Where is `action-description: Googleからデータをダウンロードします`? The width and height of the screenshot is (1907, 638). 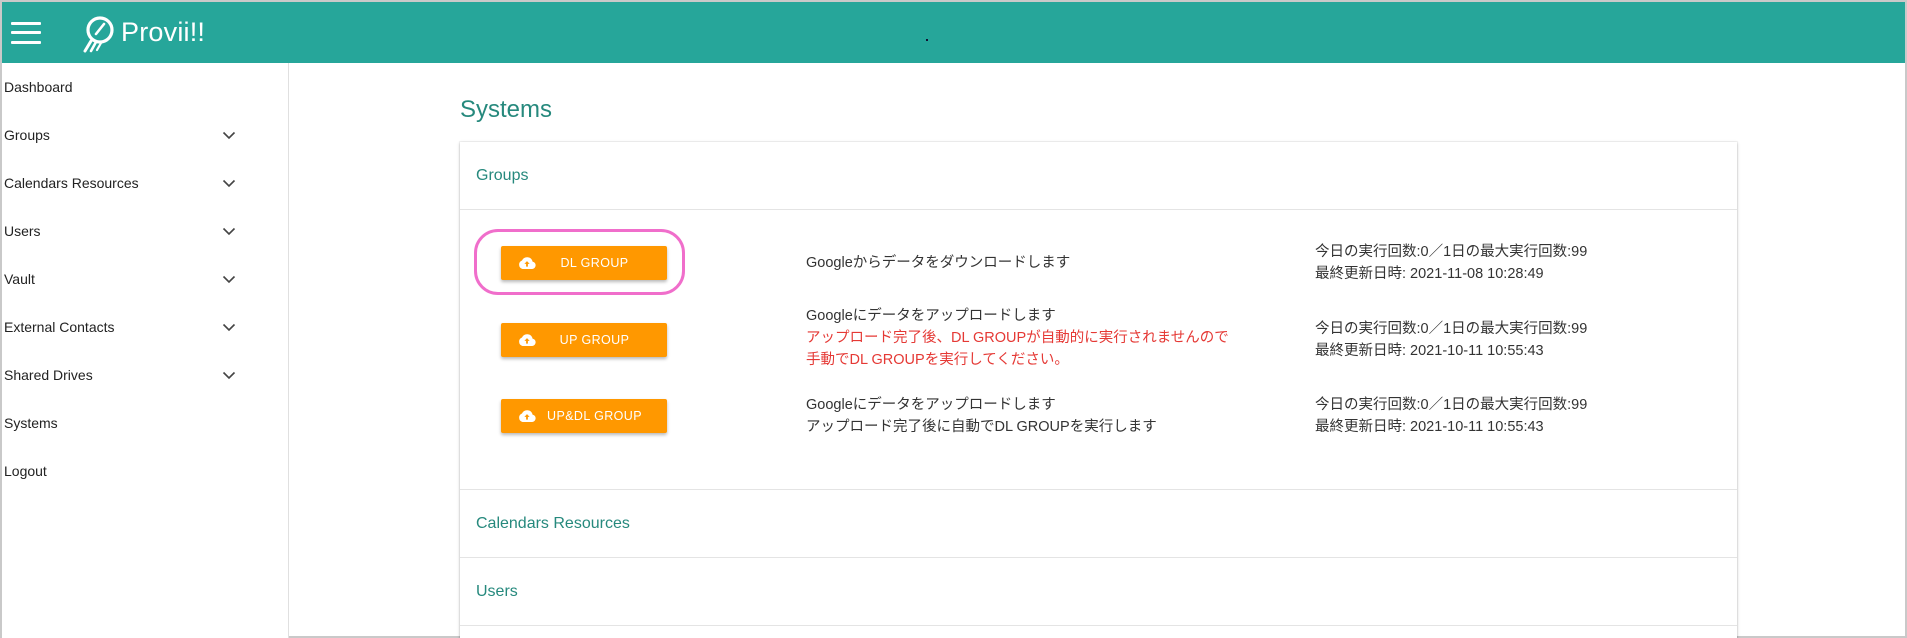 action-description: Googleからデータをダウンロードします is located at coordinates (938, 263).